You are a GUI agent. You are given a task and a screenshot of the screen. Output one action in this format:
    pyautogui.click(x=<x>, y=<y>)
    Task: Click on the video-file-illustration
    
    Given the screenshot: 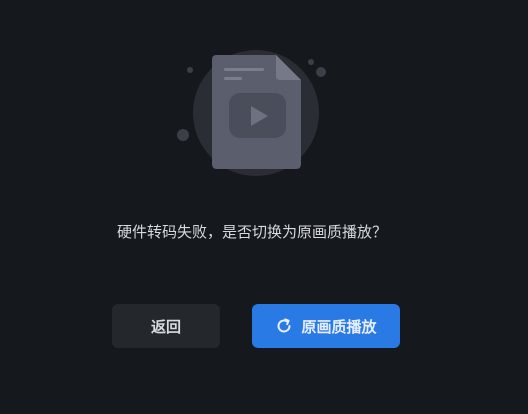 What is the action you would take?
    pyautogui.click(x=251, y=113)
    